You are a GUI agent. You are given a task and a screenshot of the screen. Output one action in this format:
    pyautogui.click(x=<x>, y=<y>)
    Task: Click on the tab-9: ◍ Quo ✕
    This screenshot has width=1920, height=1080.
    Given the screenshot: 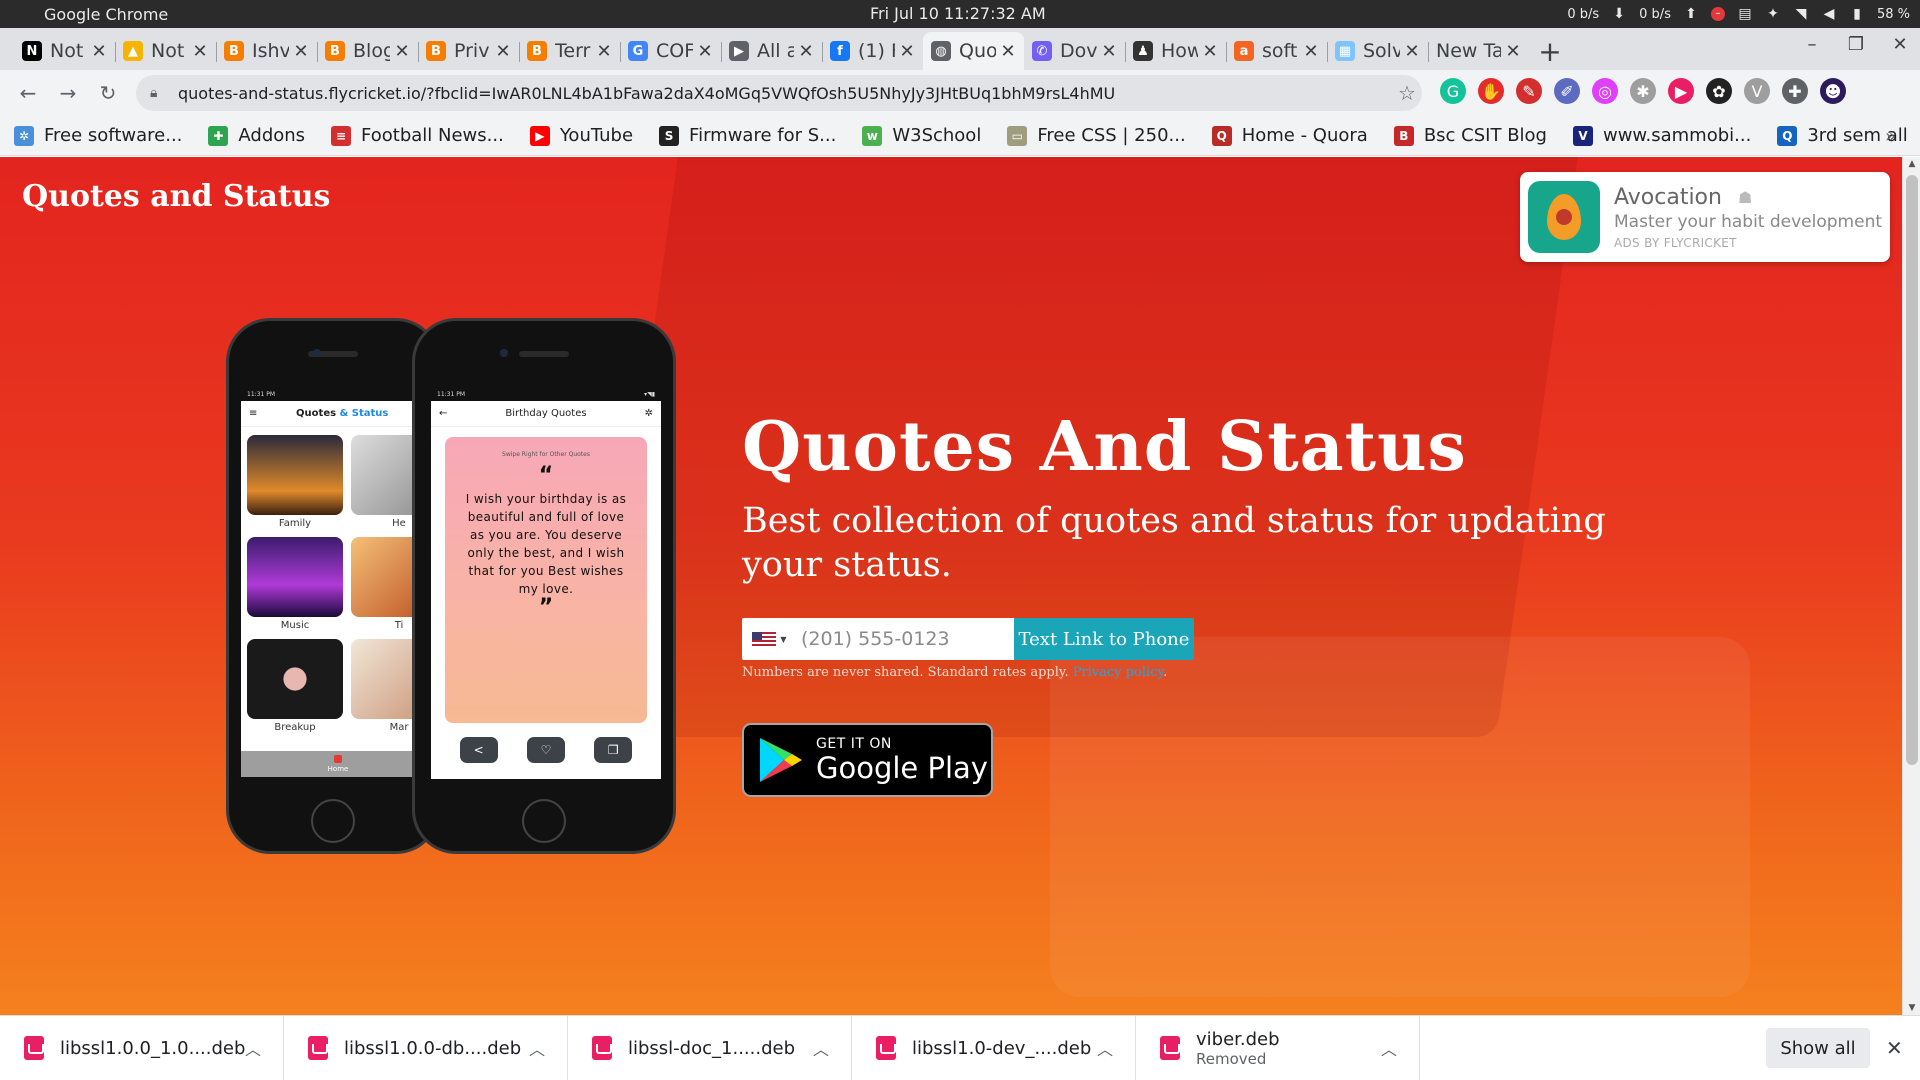 What is the action you would take?
    pyautogui.click(x=973, y=51)
    